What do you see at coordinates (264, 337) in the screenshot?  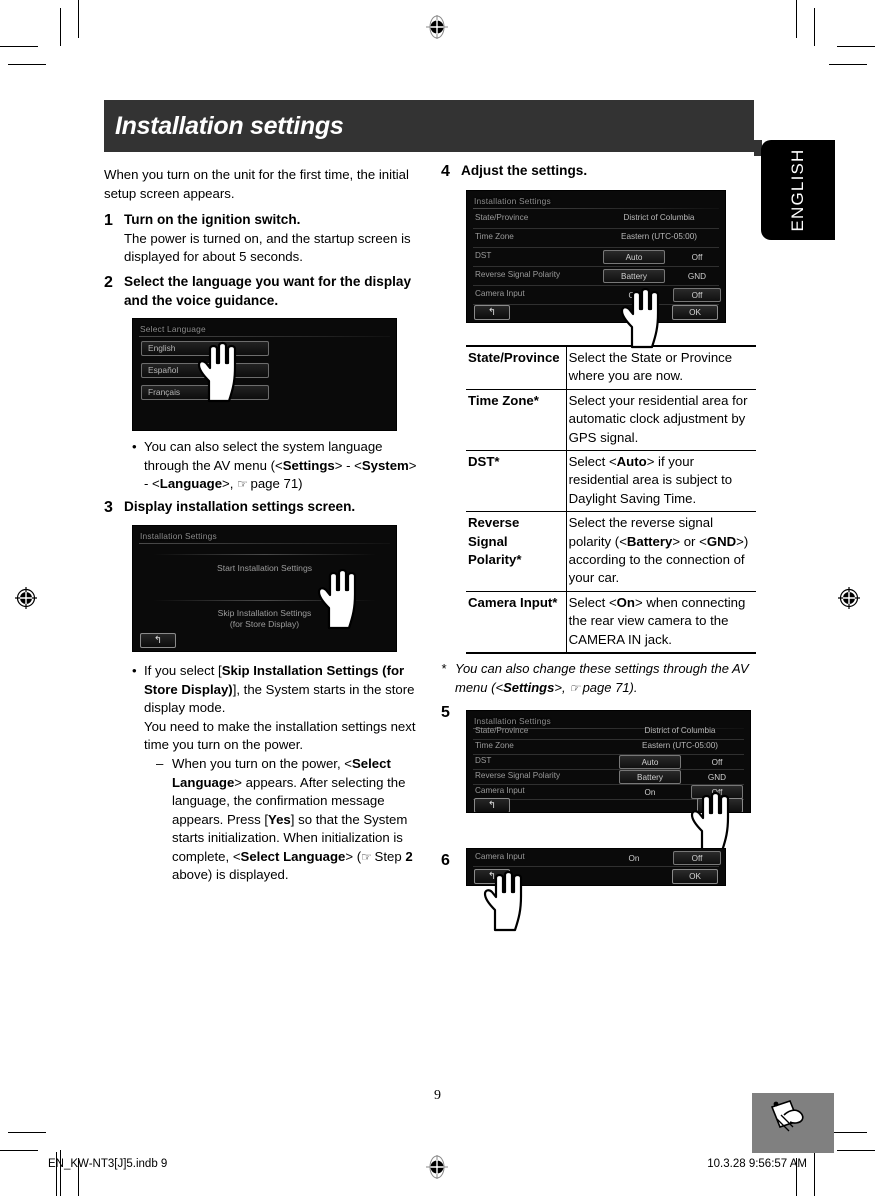 I see `shot-header-rule` at bounding box center [264, 337].